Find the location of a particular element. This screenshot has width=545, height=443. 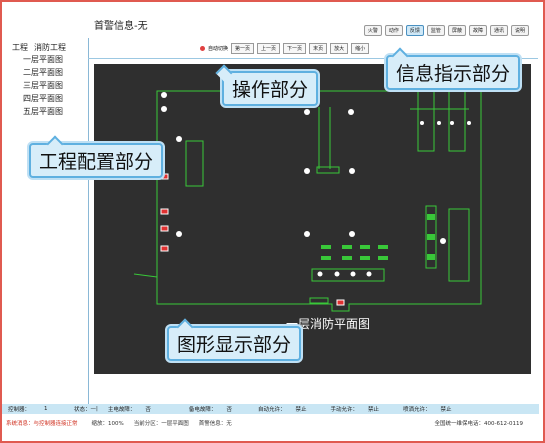

first-page-button: 第一页 is located at coordinates (243, 48).